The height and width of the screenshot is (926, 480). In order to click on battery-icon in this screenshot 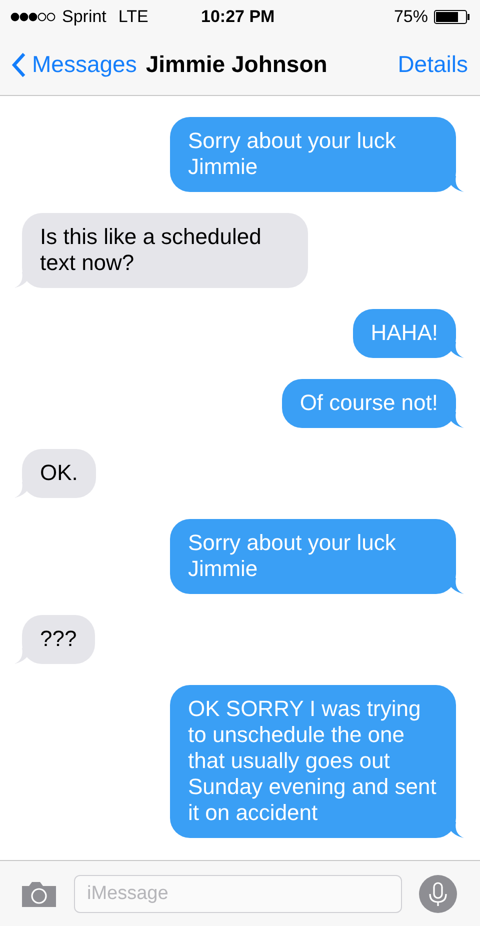, I will do `click(452, 17)`.